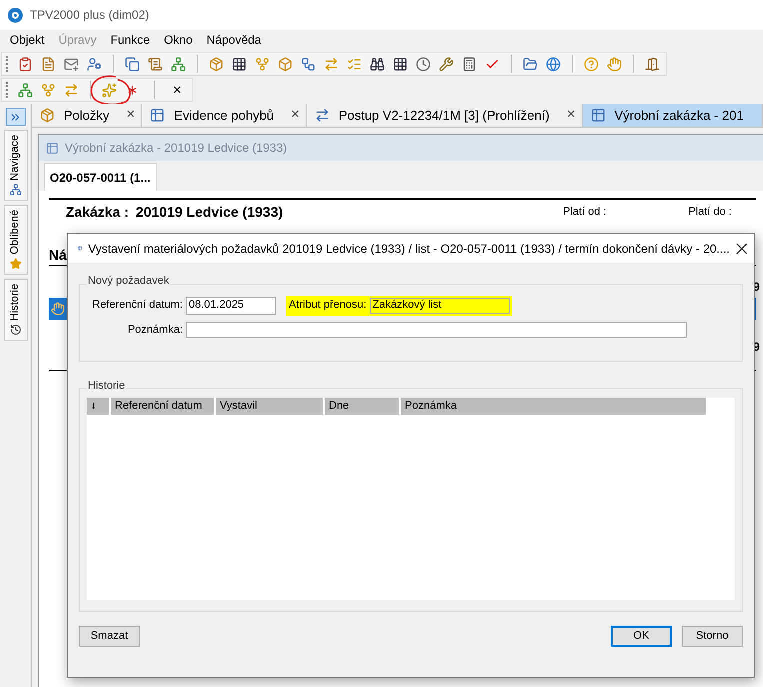  I want to click on section-heading: Ná, so click(58, 255).